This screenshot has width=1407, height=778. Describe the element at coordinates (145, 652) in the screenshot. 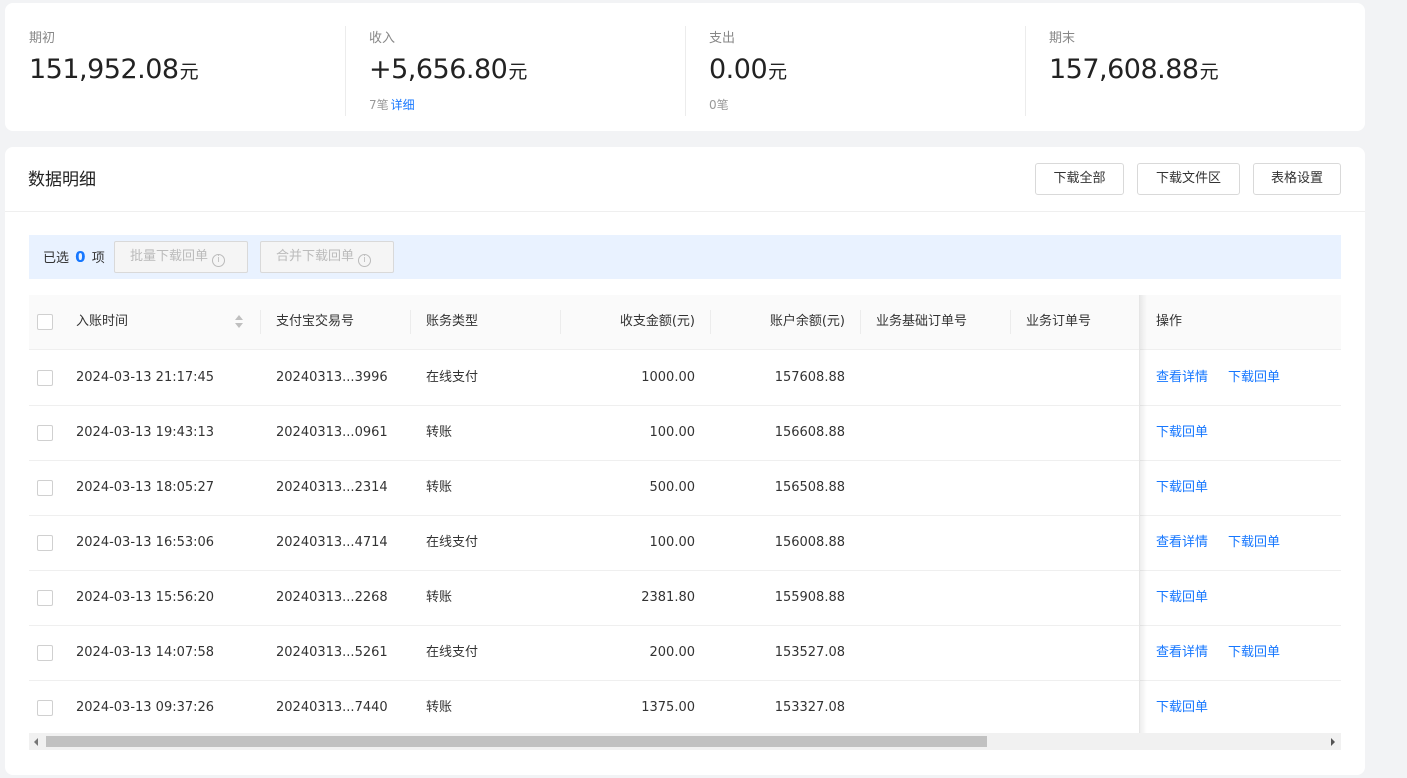

I see `cell-time: 2024-03-13 14:07:58` at that location.